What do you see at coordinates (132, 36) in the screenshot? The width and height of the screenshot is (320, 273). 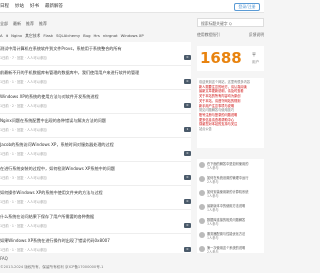 I see `tag-link: Windows XP` at bounding box center [132, 36].